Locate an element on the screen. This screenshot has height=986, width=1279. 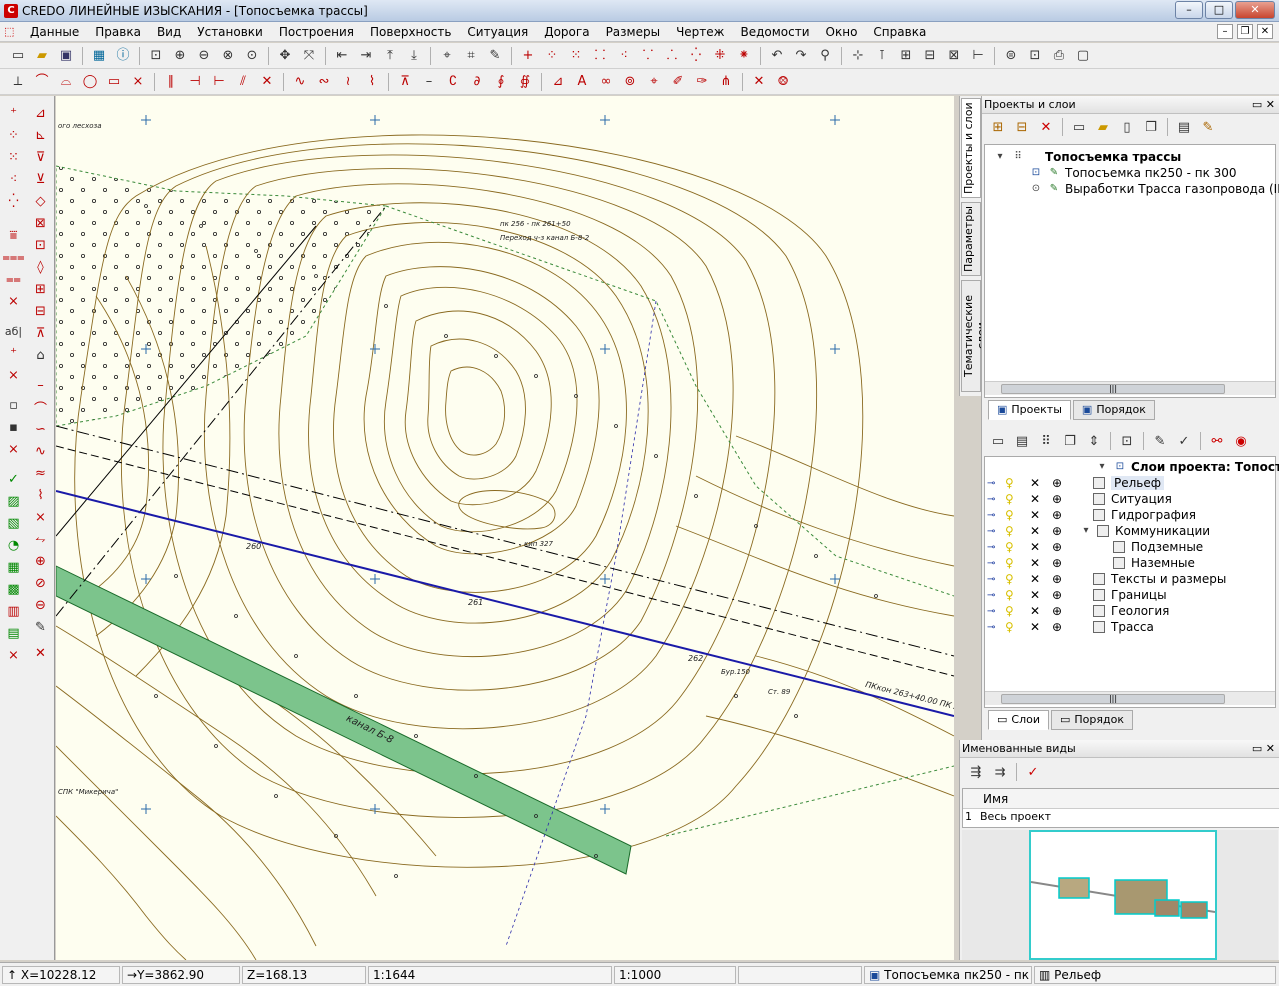
layer-row: ⊸ ♀ ✕ ⊕ Трасса is located at coordinates (1070, 627).